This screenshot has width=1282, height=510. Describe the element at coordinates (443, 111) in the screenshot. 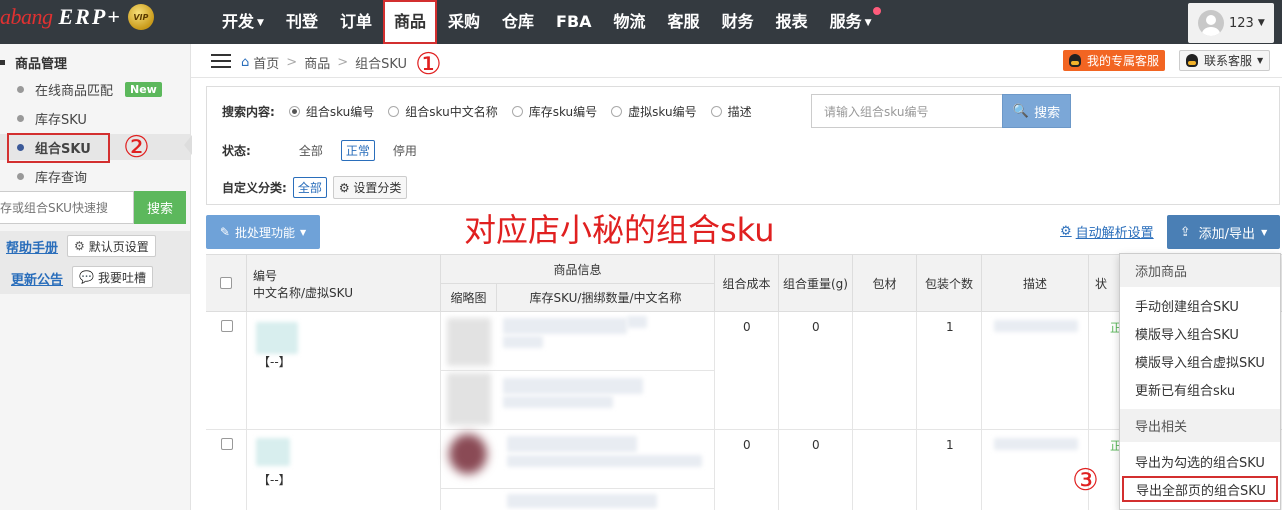

I see `radio-combo-sku-cn-name: 组合sku中文名称` at that location.